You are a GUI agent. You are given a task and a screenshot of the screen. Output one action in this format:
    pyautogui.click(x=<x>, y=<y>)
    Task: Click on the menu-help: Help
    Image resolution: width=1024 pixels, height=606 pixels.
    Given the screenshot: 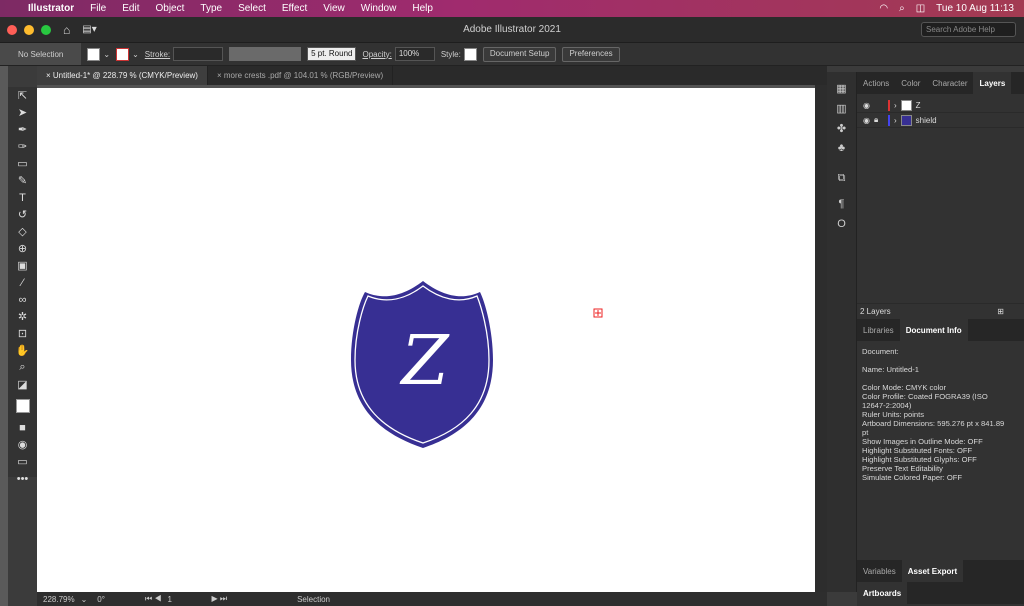 What is the action you would take?
    pyautogui.click(x=422, y=8)
    